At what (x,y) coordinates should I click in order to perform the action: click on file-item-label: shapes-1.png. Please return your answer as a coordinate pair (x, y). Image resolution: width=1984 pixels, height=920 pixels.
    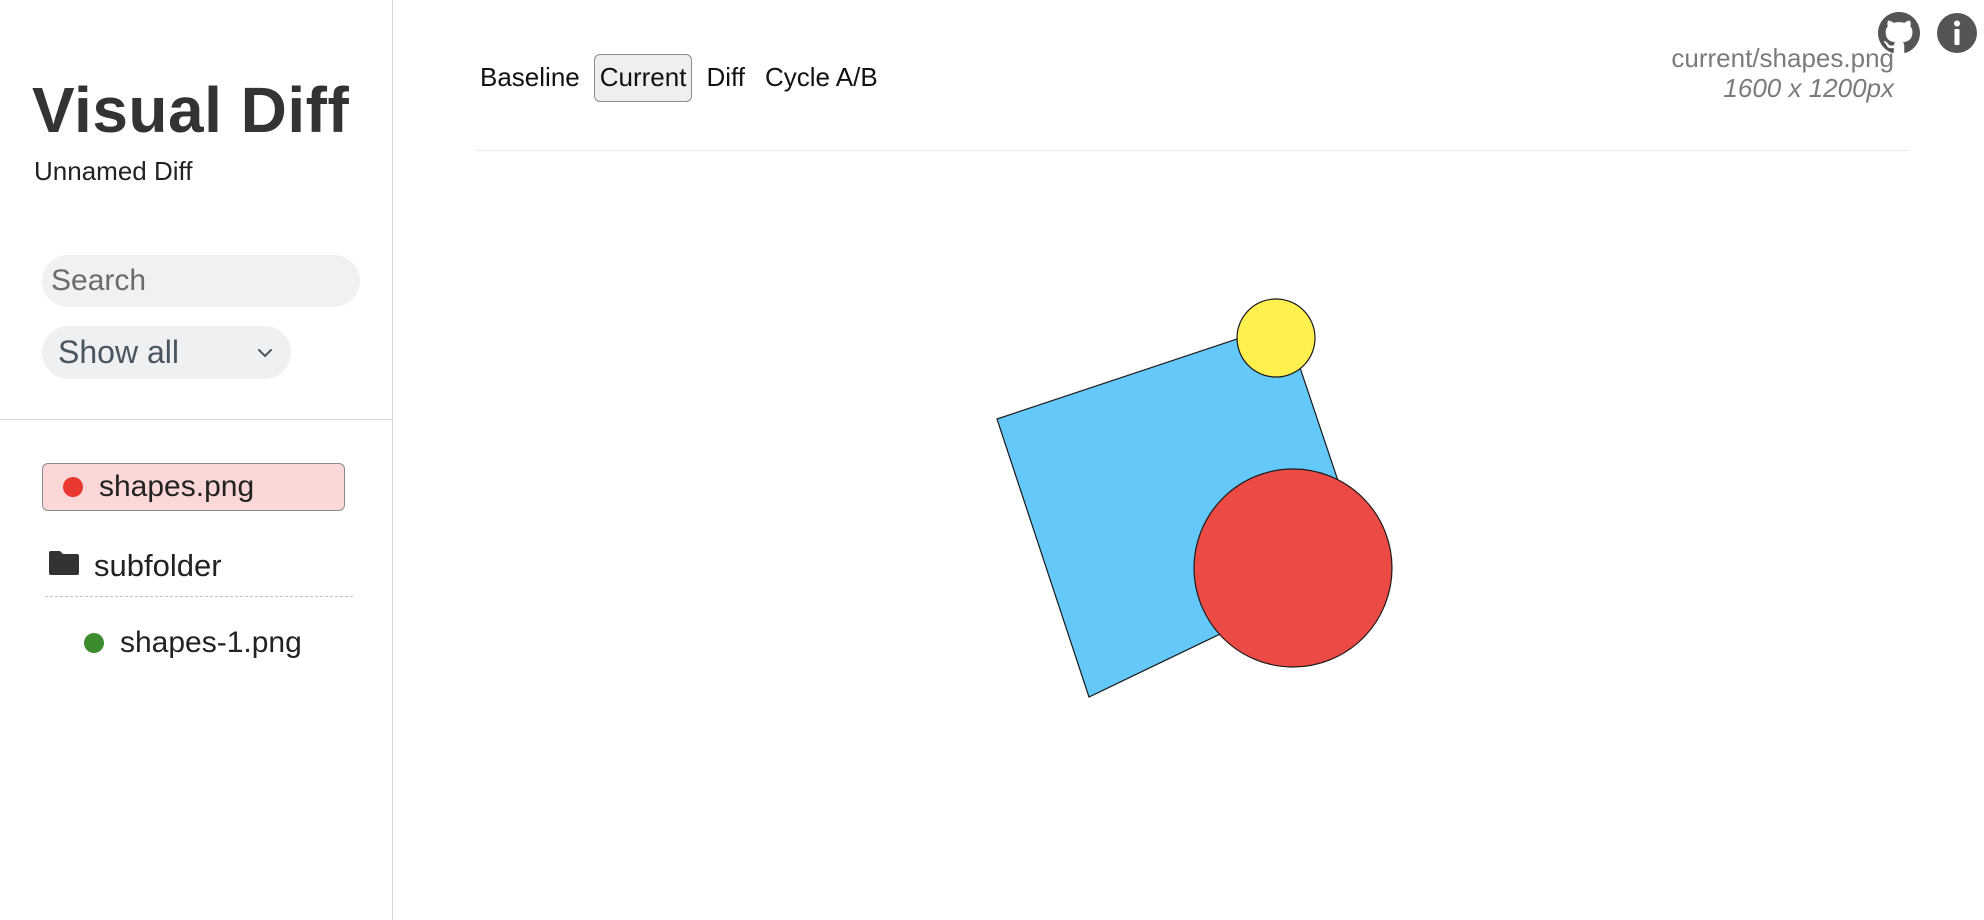
    Looking at the image, I should click on (211, 642).